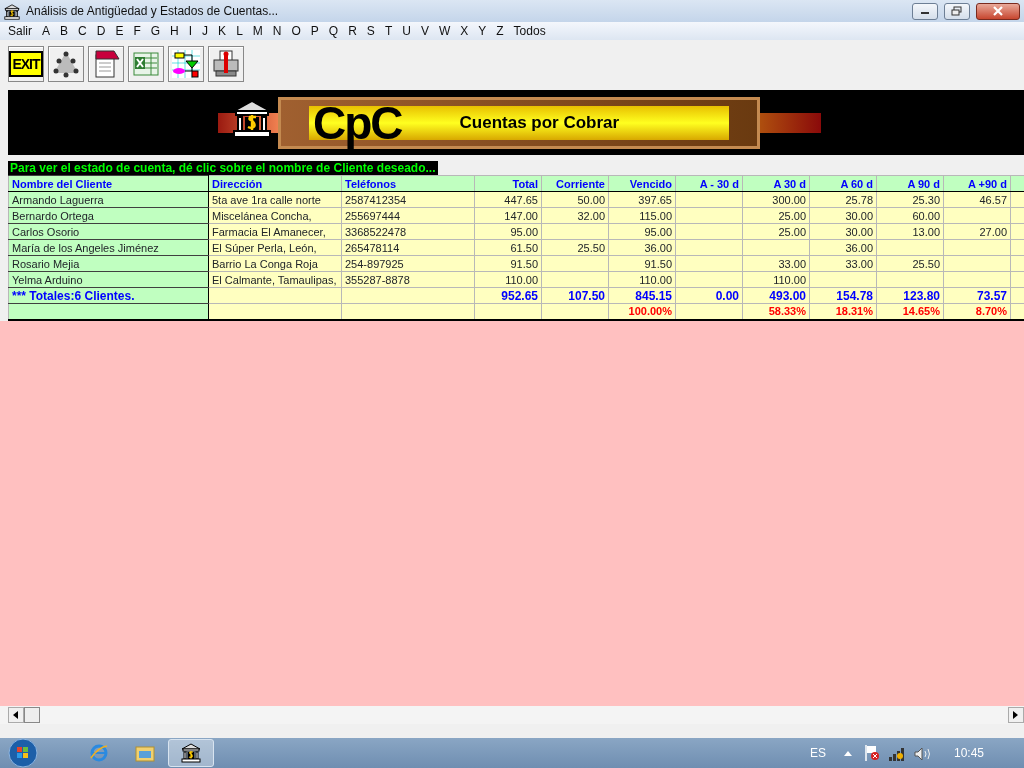  I want to click on menu-item: F, so click(137, 31).